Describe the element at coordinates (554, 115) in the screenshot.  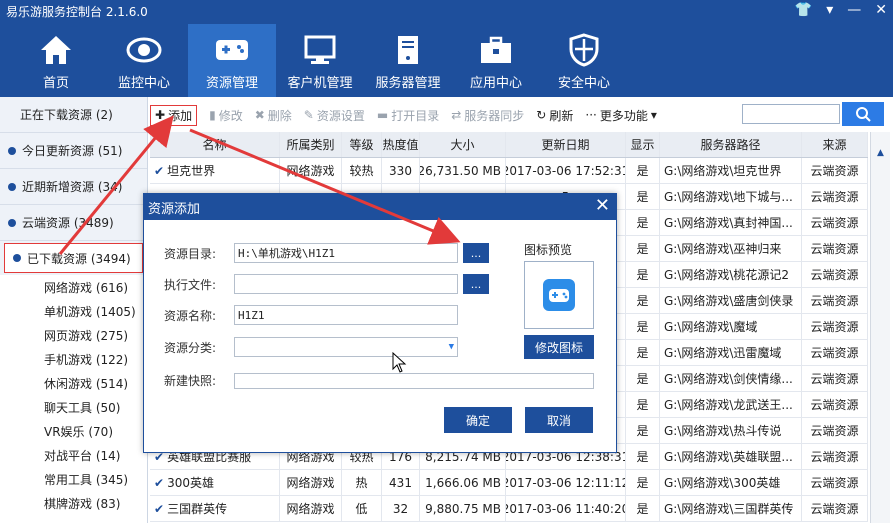
I see `refresh-button: ↻ 刷新` at that location.